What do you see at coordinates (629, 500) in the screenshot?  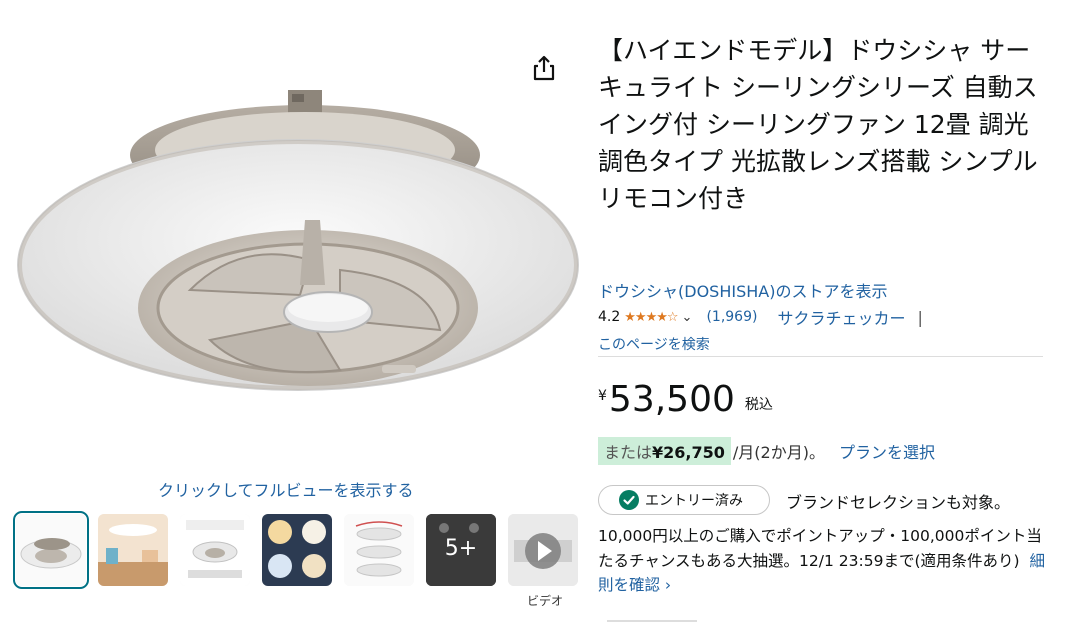 I see `check-circle-icon` at bounding box center [629, 500].